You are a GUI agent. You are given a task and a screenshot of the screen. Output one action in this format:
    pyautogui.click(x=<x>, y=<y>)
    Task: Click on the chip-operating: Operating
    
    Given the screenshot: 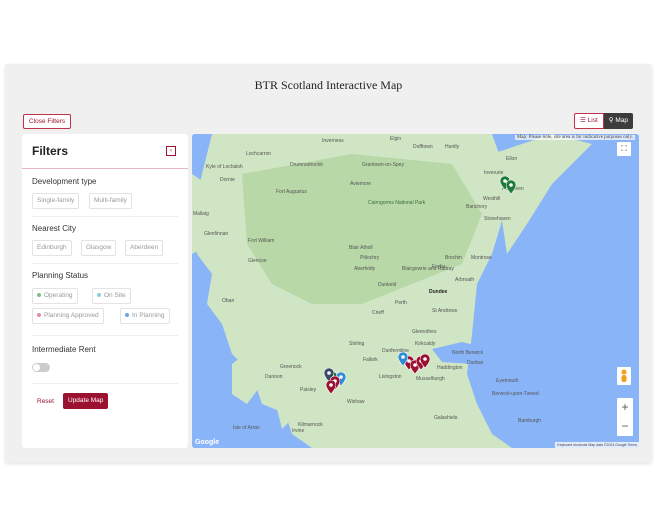 What is the action you would take?
    pyautogui.click(x=55, y=296)
    